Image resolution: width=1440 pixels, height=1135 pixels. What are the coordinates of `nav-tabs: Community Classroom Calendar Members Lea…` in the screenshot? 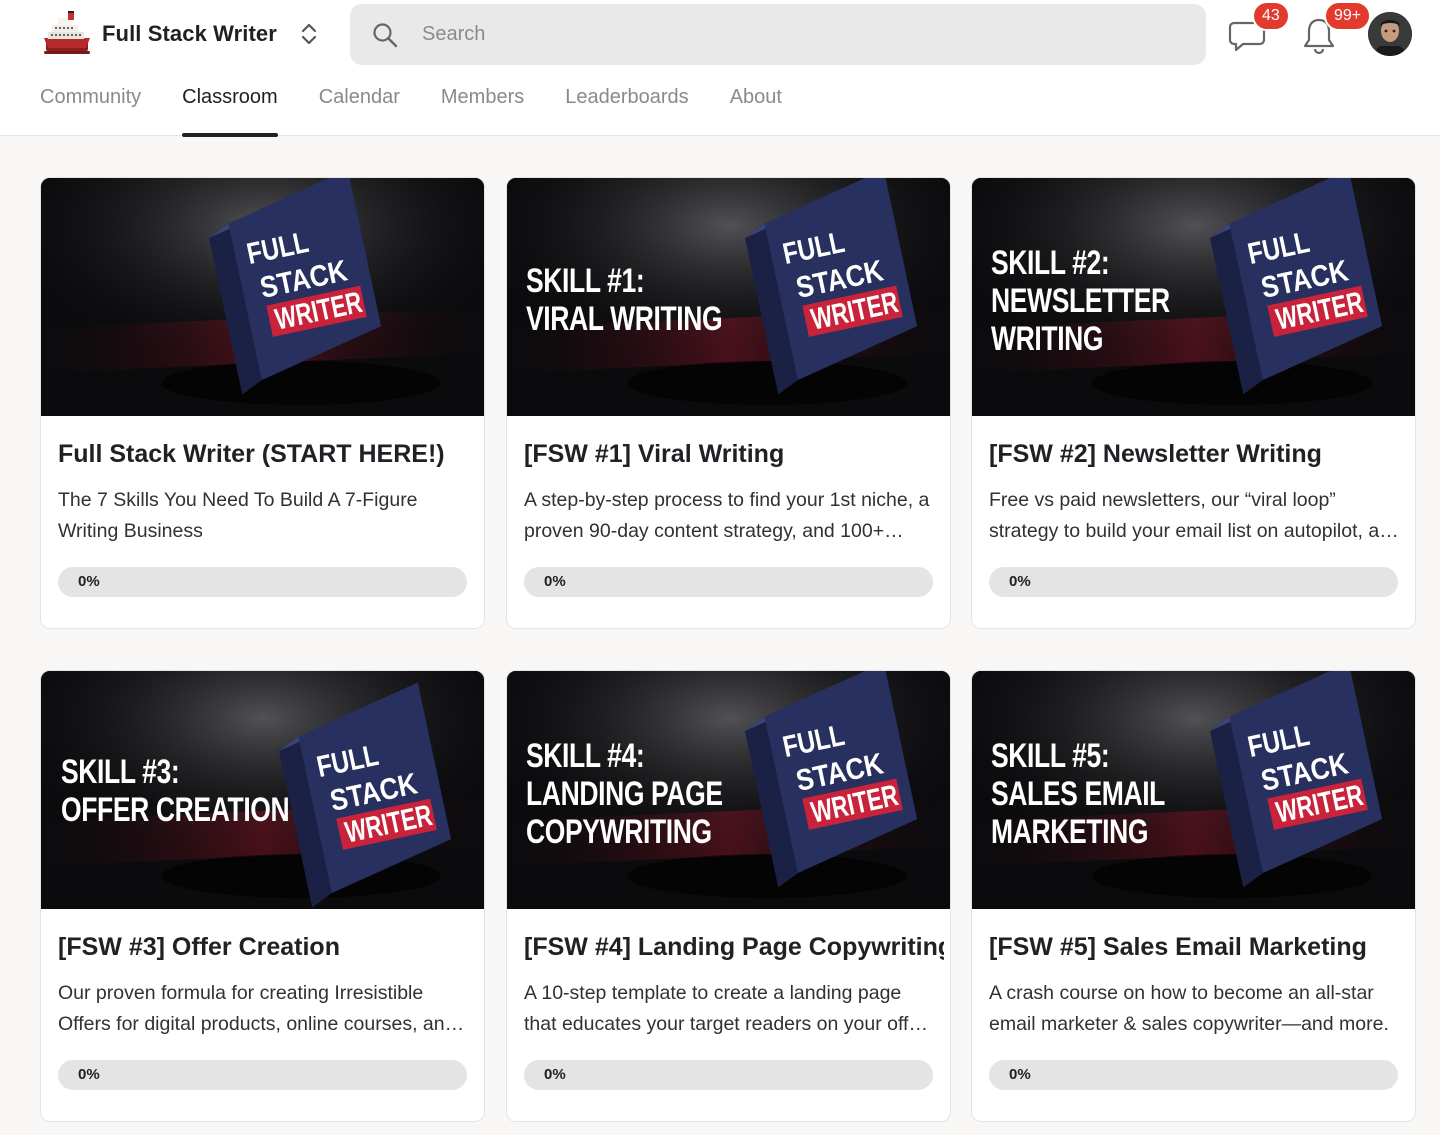 It's located at (431, 107).